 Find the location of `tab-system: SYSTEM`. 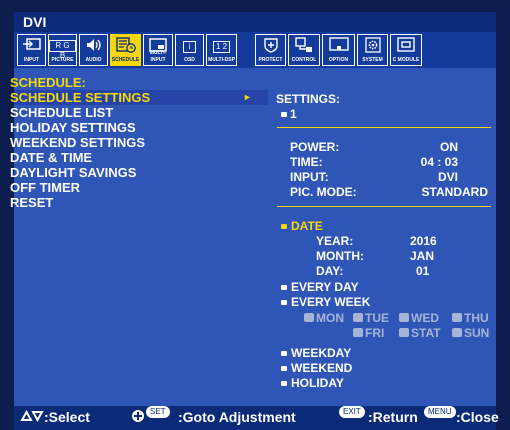

tab-system: SYSTEM is located at coordinates (372, 50).